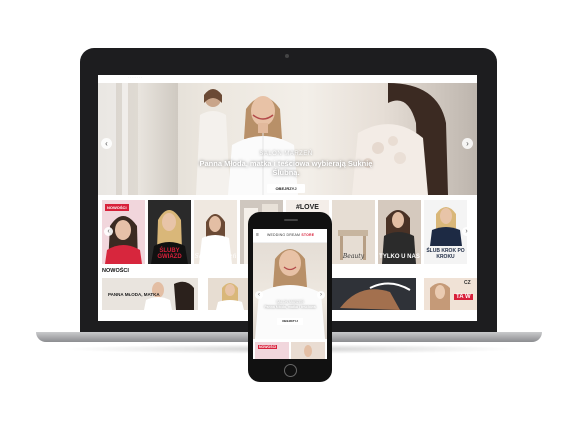 Image resolution: width=581 pixels, height=423 pixels. What do you see at coordinates (272, 350) in the screenshot?
I see `phone-thumbnail-news: NOWOŚCI` at bounding box center [272, 350].